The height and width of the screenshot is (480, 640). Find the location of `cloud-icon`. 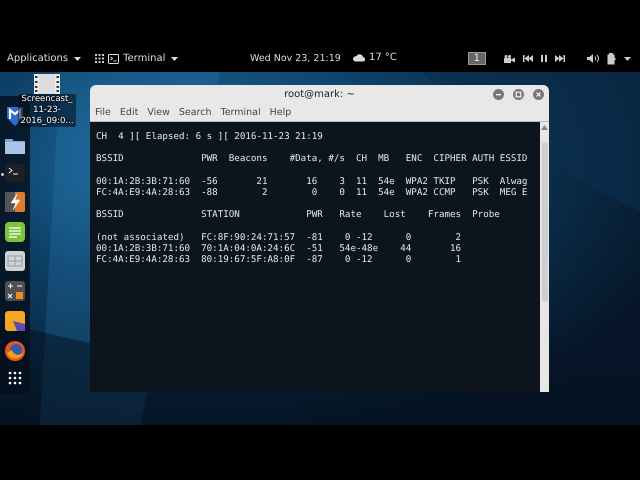

cloud-icon is located at coordinates (358, 57).